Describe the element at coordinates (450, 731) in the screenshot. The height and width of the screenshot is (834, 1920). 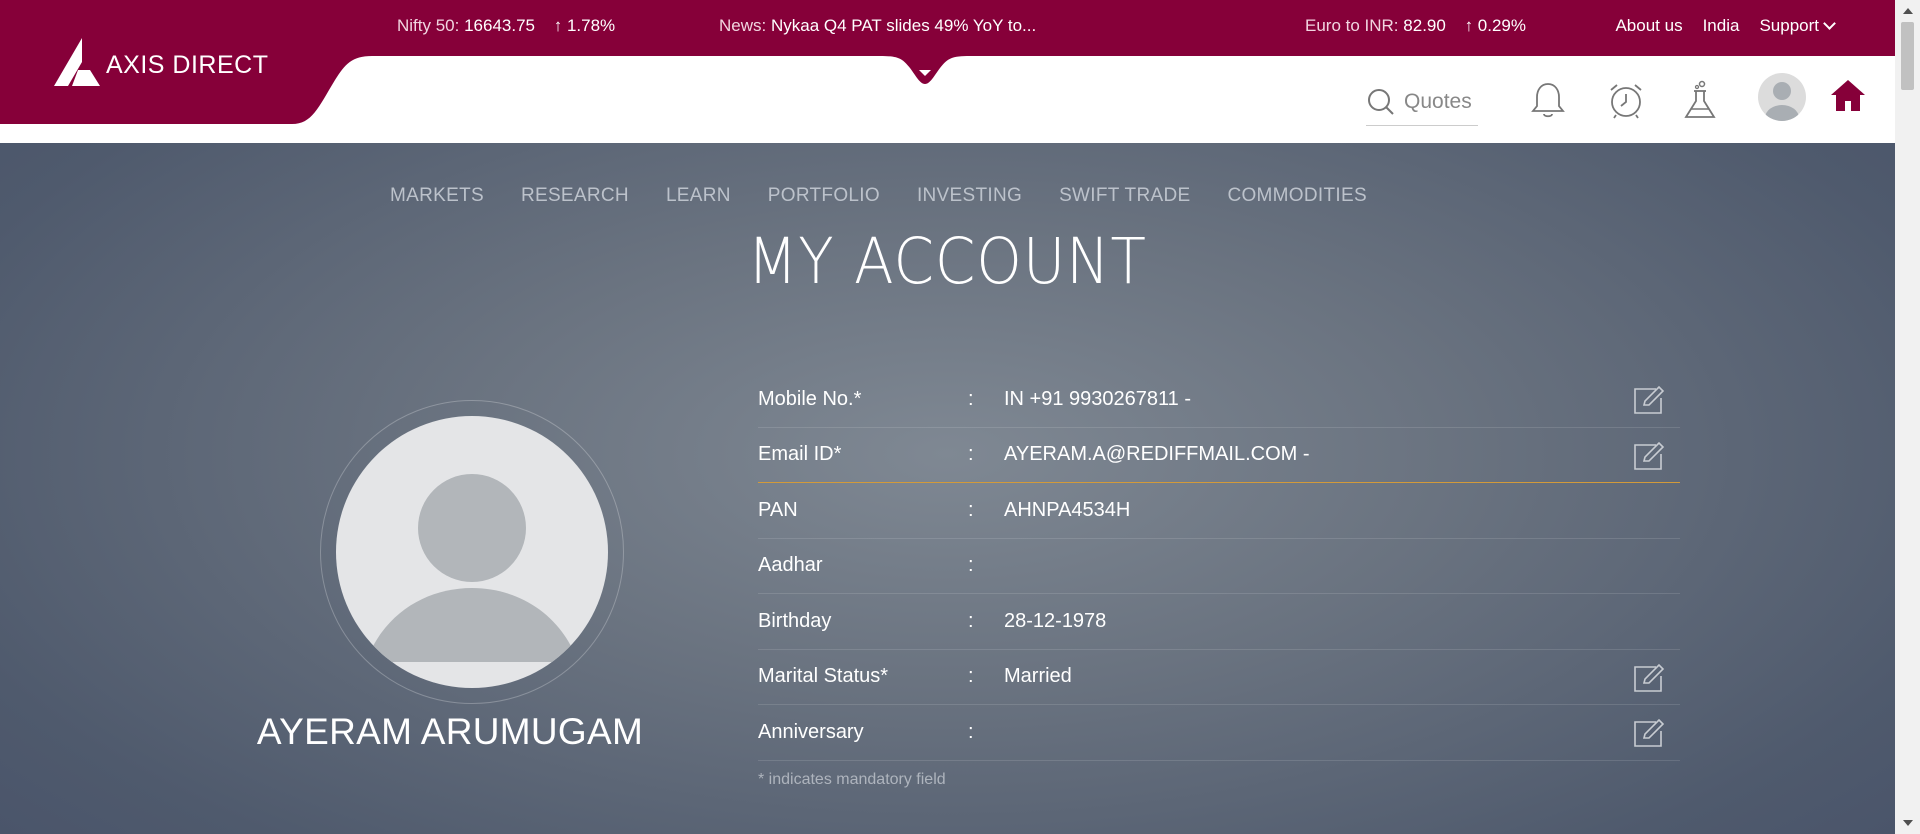
I see `user-full-name: AYERAM ARUMUGAM` at that location.